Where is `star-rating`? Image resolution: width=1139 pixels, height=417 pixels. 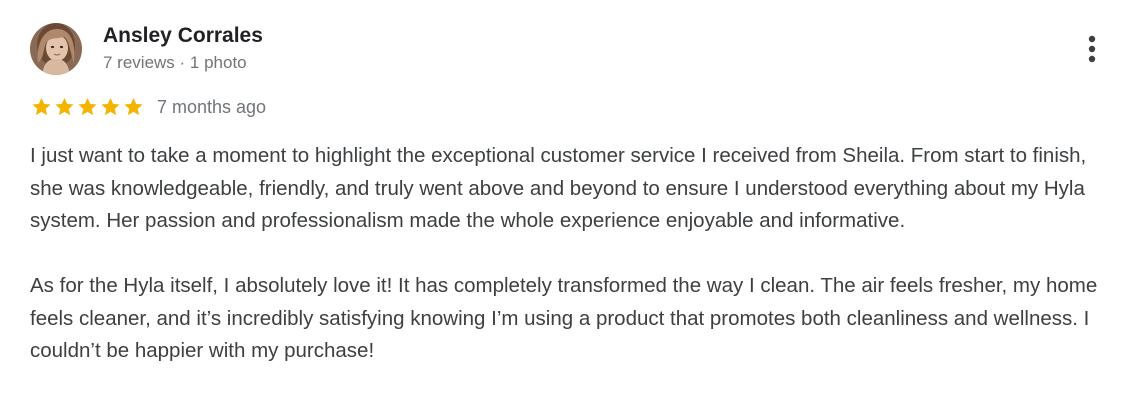
star-rating is located at coordinates (87, 107).